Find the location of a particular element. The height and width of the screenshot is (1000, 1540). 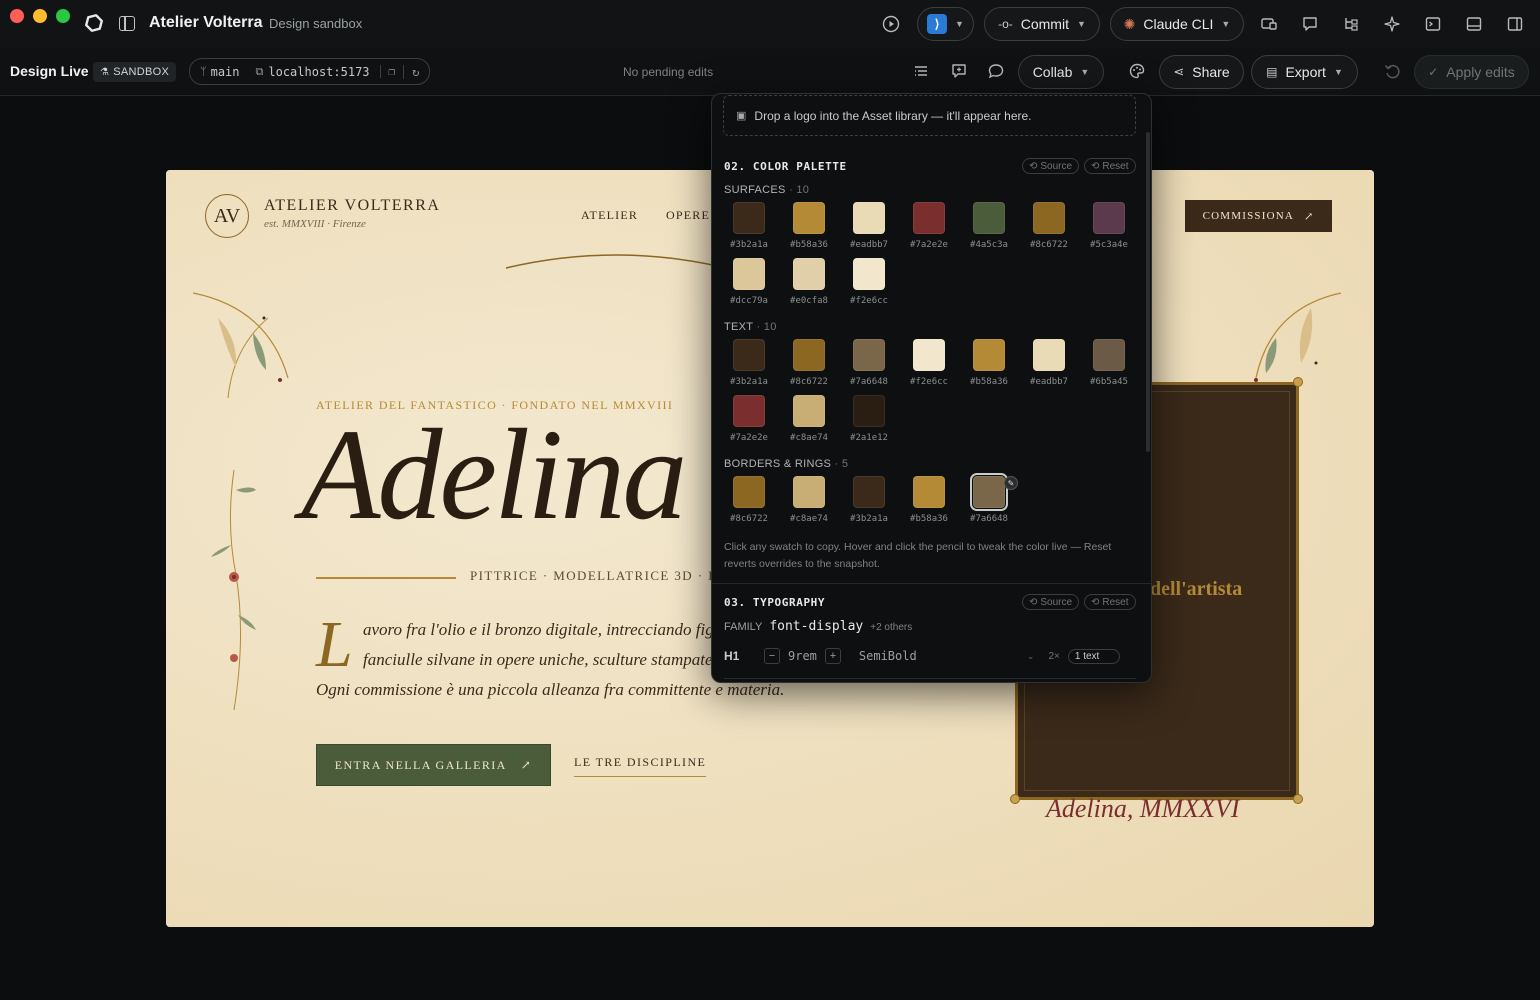

commissiona-button: COMMISSIONA ↗ is located at coordinates (1258, 216).